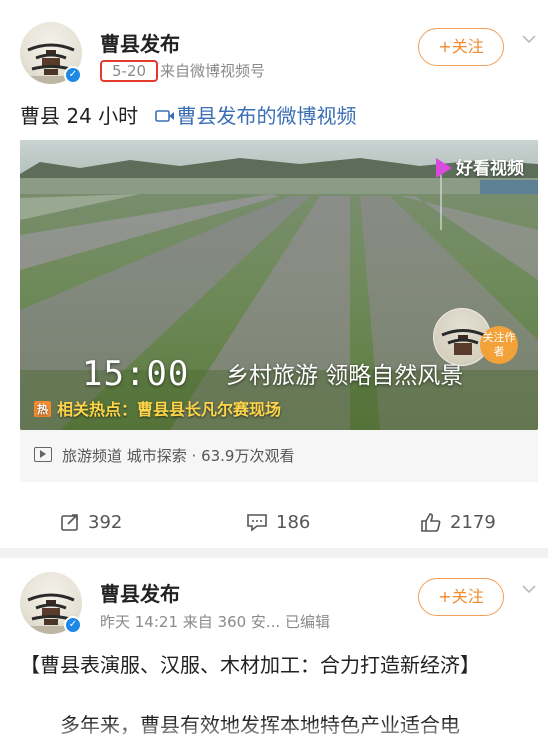 The width and height of the screenshot is (548, 750). I want to click on hot-tag: 热, so click(42, 409).